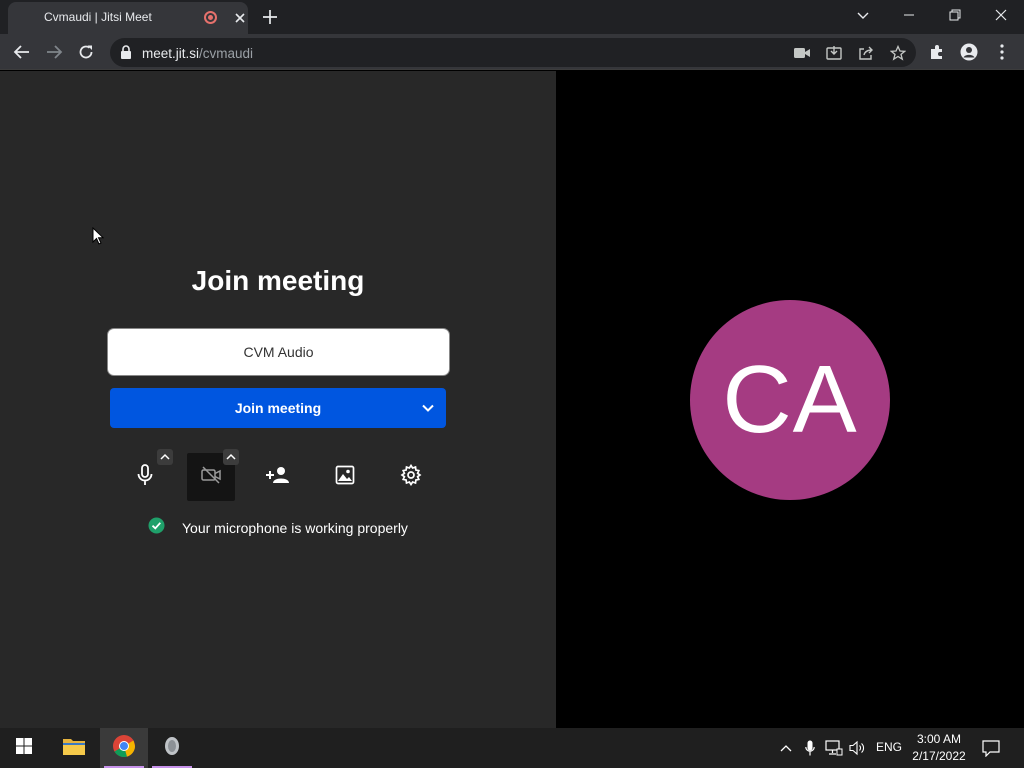  I want to click on browser-toolbar: meet.jit.si/cvmaudi, so click(512, 52).